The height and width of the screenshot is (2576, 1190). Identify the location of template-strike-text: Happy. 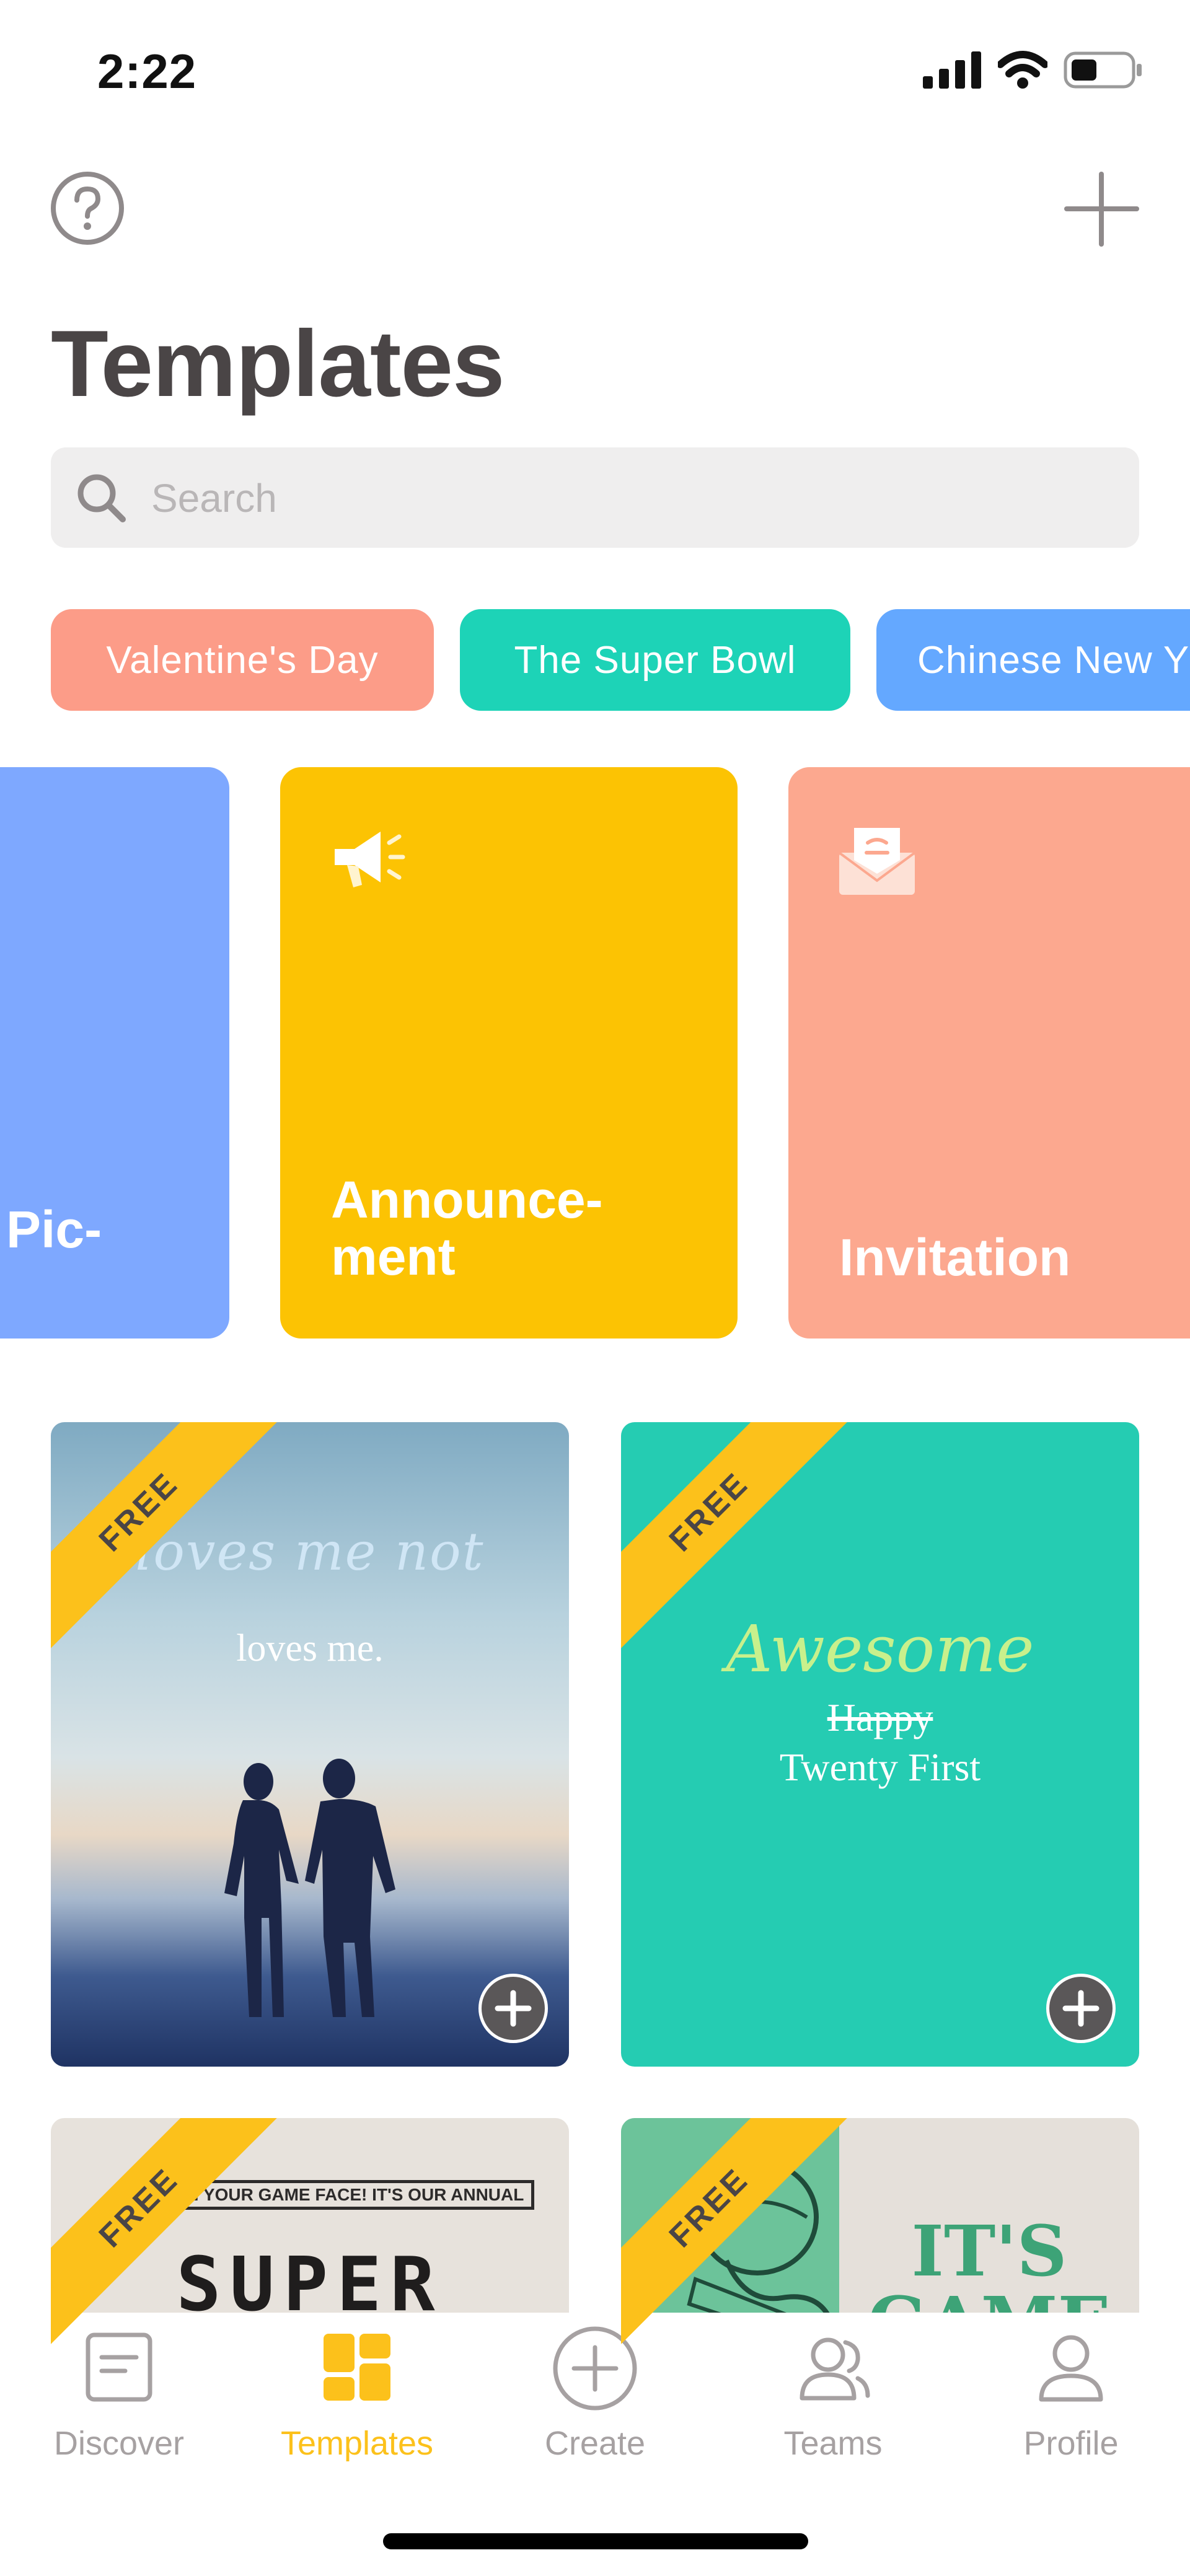
(880, 1717).